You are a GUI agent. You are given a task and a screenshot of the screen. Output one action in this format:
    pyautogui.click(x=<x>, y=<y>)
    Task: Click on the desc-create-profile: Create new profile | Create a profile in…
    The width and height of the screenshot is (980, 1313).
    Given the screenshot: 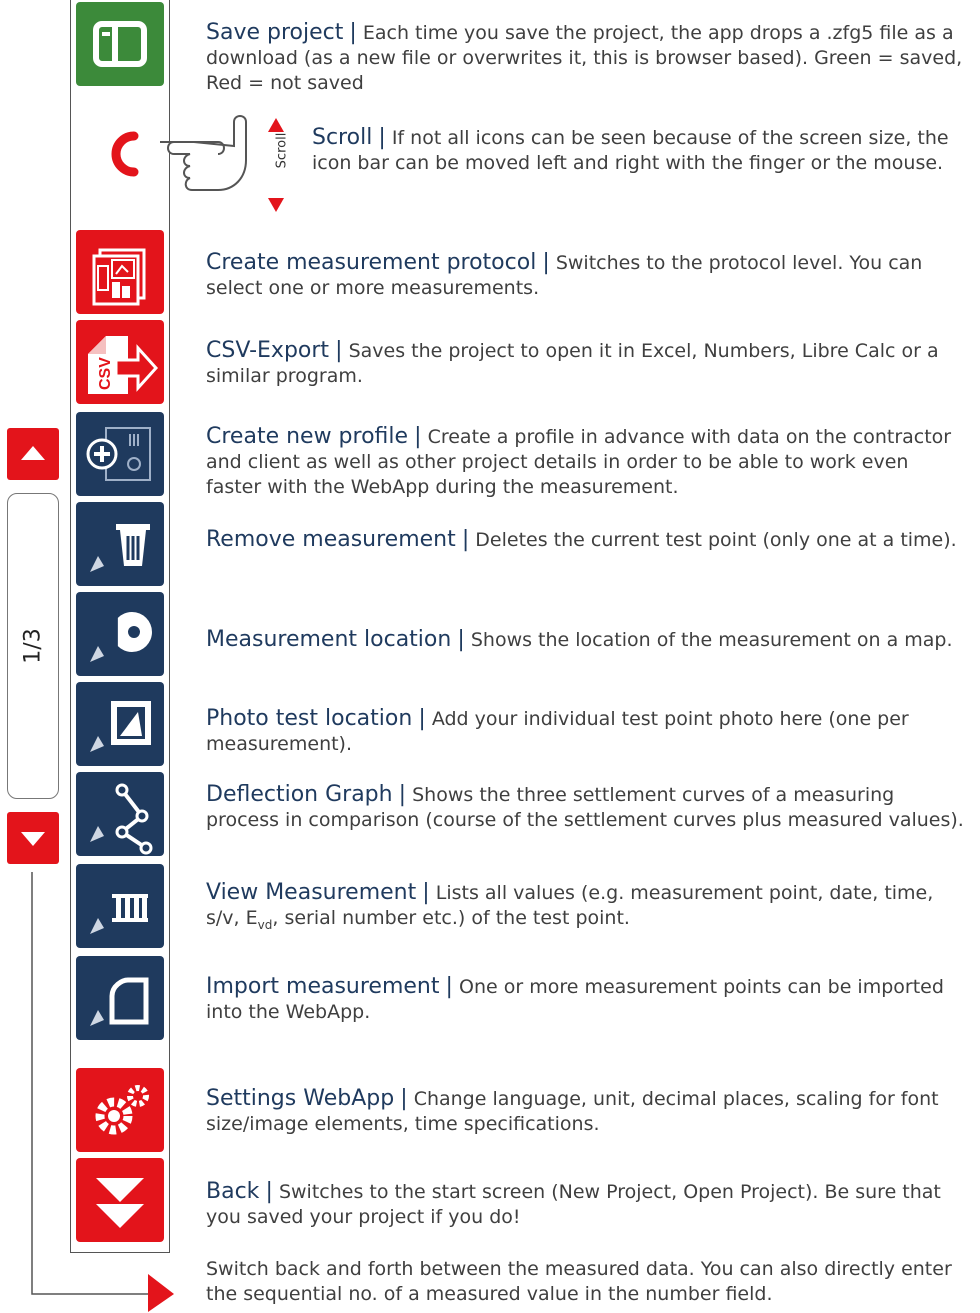 What is the action you would take?
    pyautogui.click(x=579, y=461)
    